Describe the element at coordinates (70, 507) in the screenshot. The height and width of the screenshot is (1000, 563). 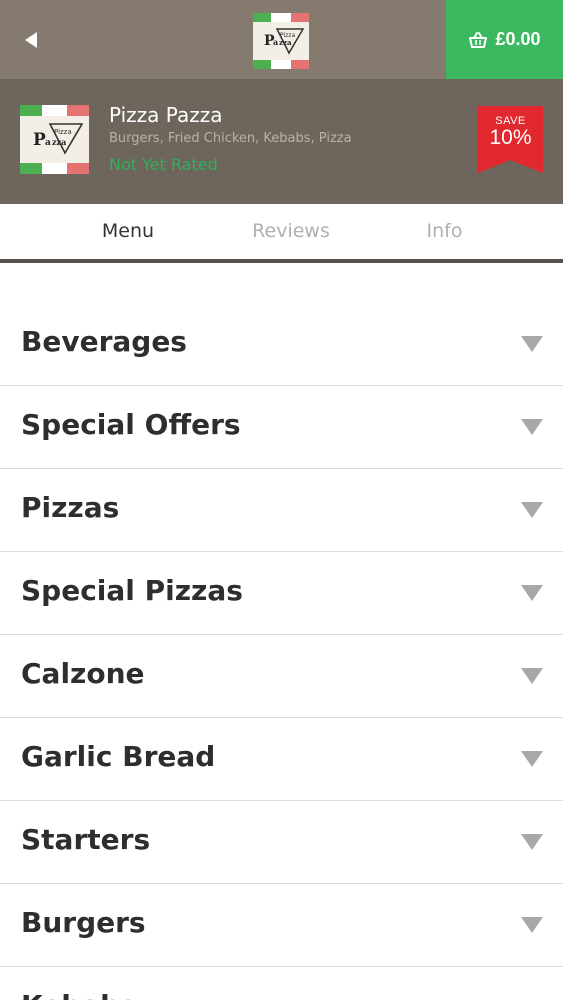
I see `category-label: Pizzas` at that location.